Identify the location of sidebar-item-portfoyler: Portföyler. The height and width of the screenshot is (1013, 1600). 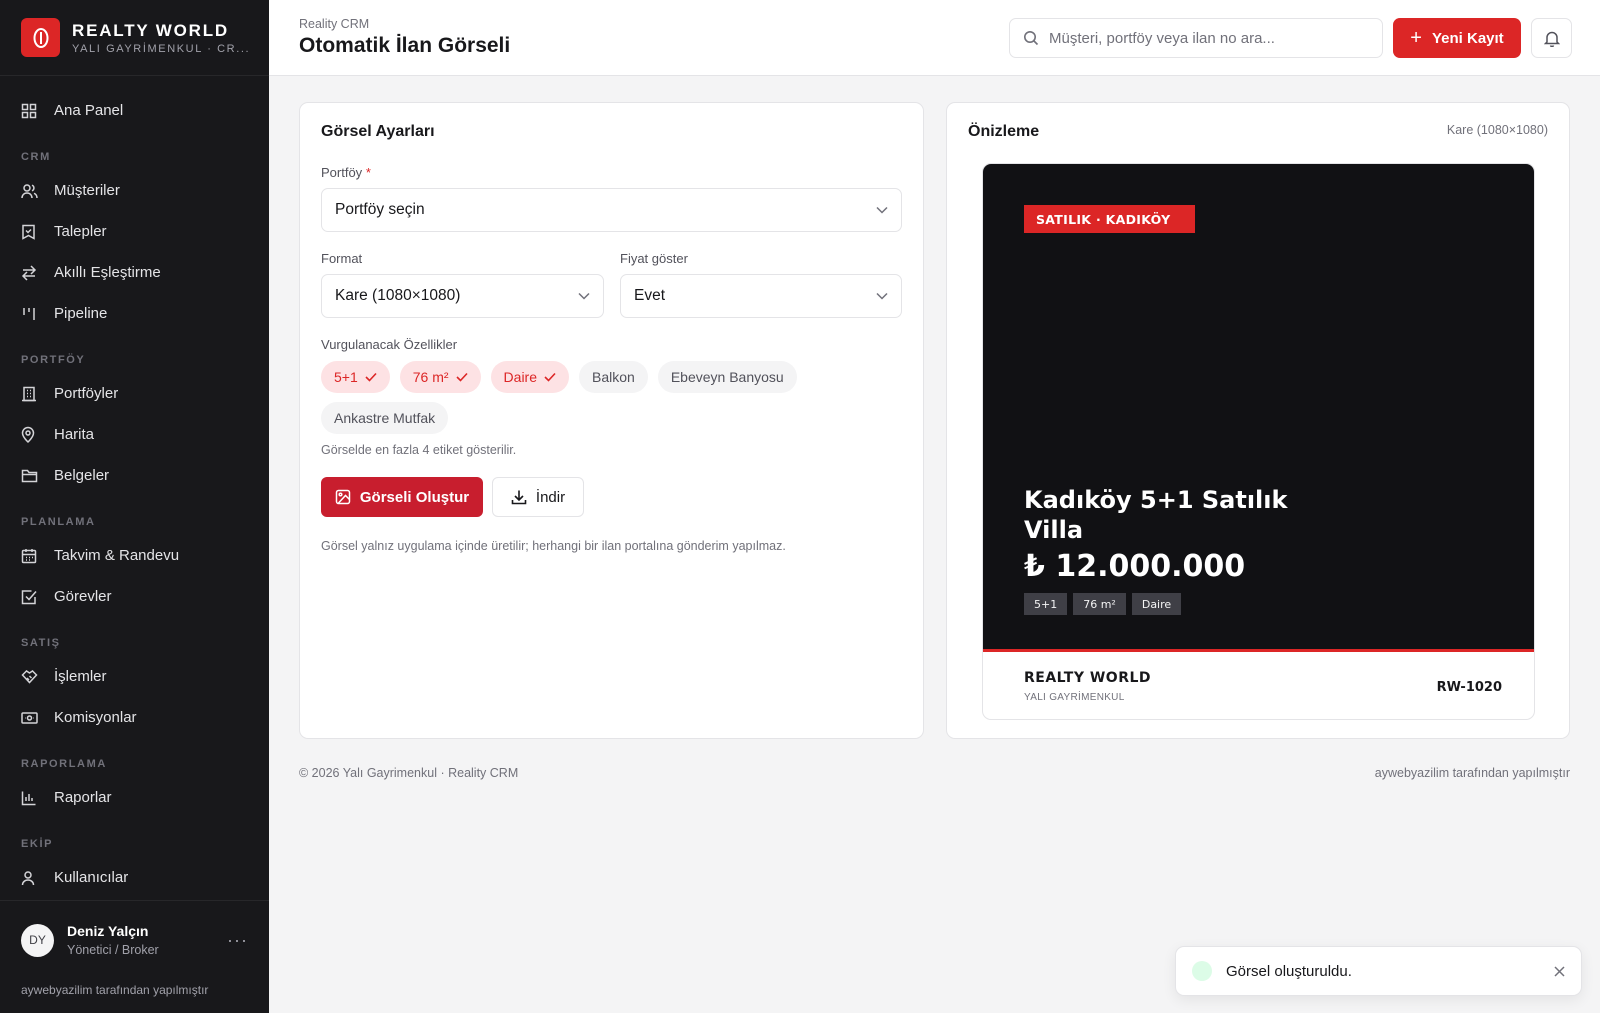
(134, 393).